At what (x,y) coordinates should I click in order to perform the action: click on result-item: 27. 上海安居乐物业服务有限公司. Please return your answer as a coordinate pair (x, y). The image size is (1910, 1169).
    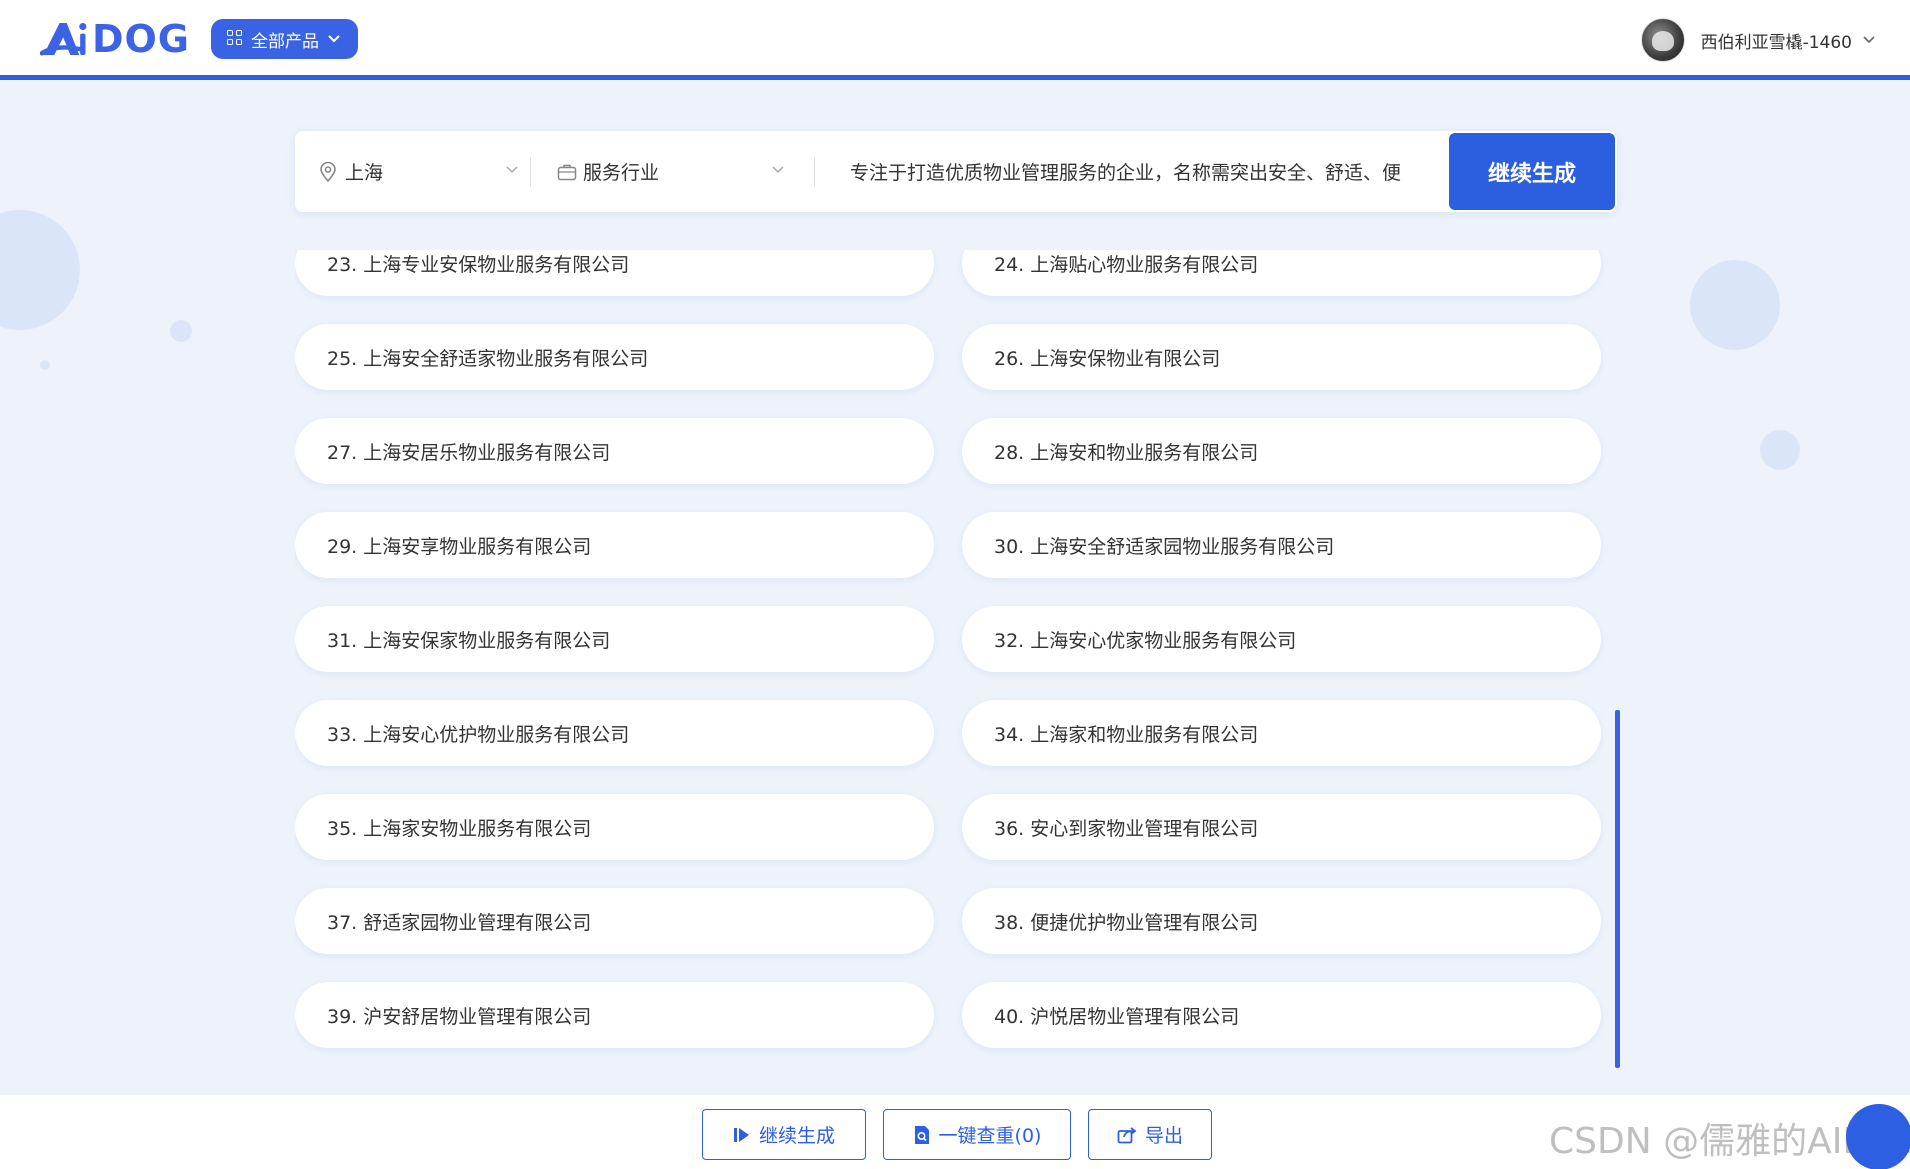
    Looking at the image, I should click on (614, 451).